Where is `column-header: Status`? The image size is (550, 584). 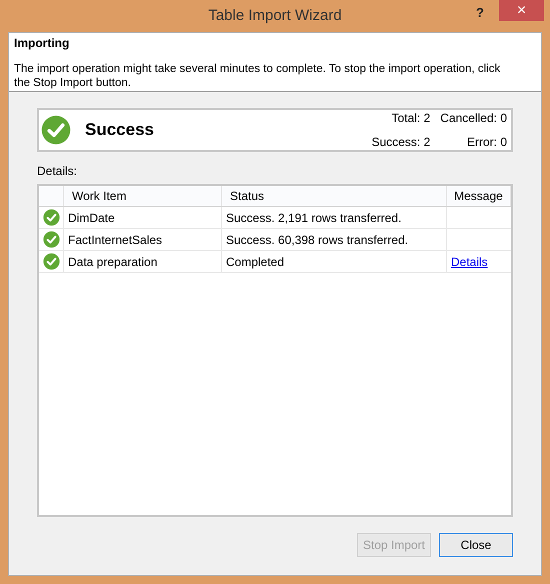 column-header: Status is located at coordinates (334, 196).